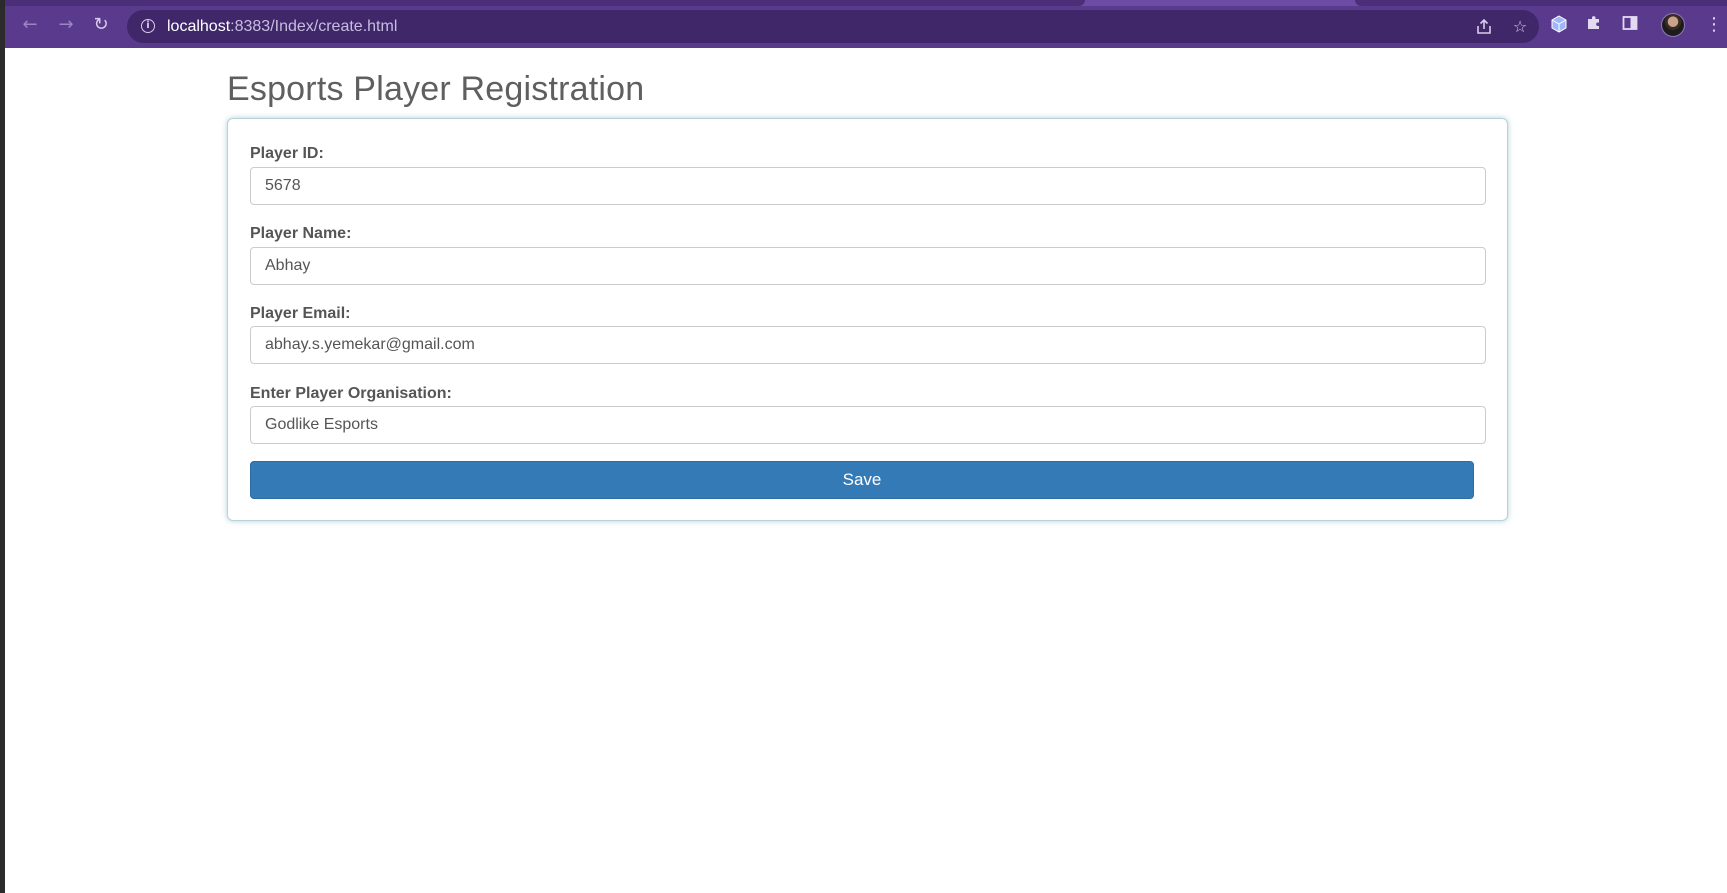  Describe the element at coordinates (351, 393) in the screenshot. I see `player-organisation-label: Enter Player Organisation:` at that location.